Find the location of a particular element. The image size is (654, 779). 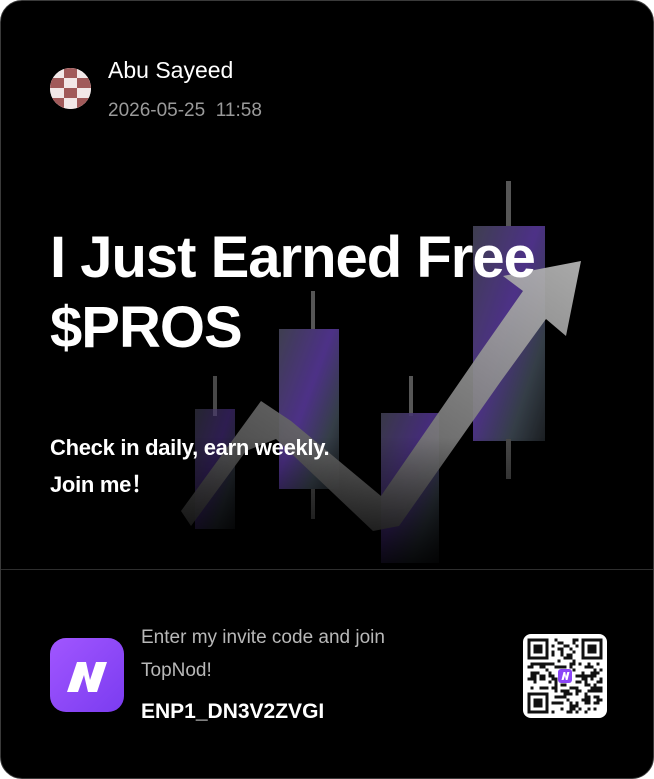

tagline-line-2: Join me！ is located at coordinates (101, 484).